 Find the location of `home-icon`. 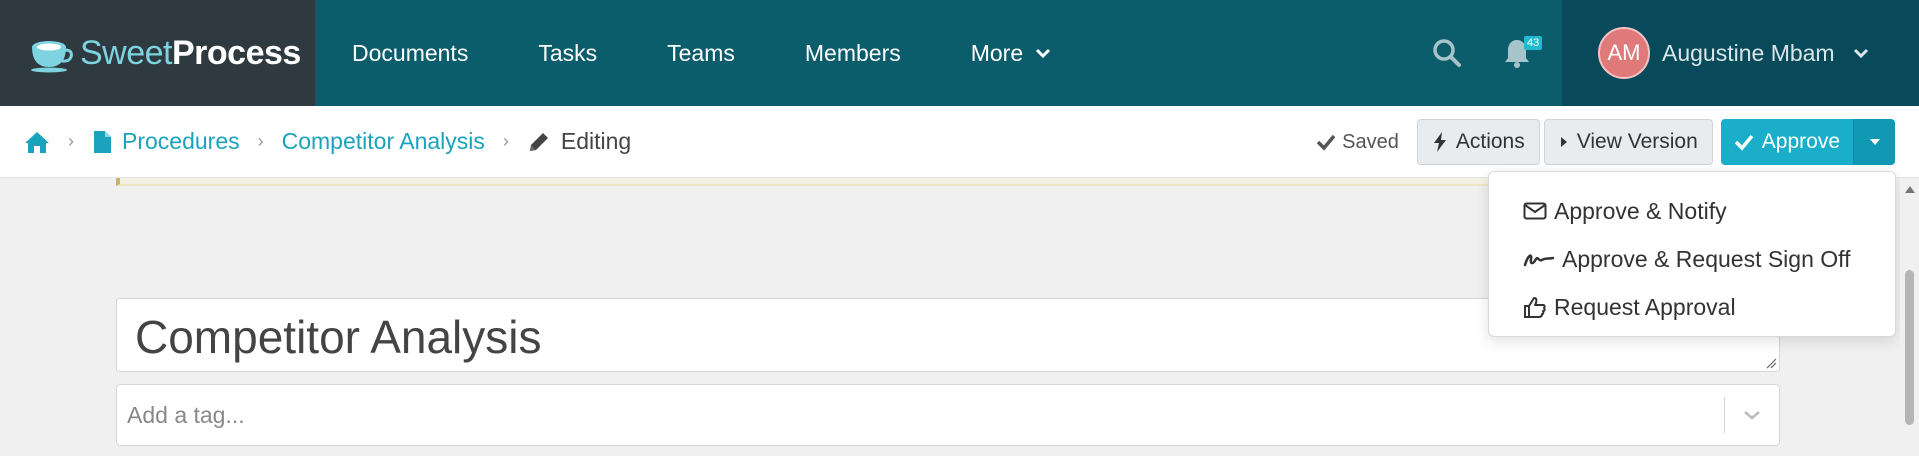

home-icon is located at coordinates (37, 142).